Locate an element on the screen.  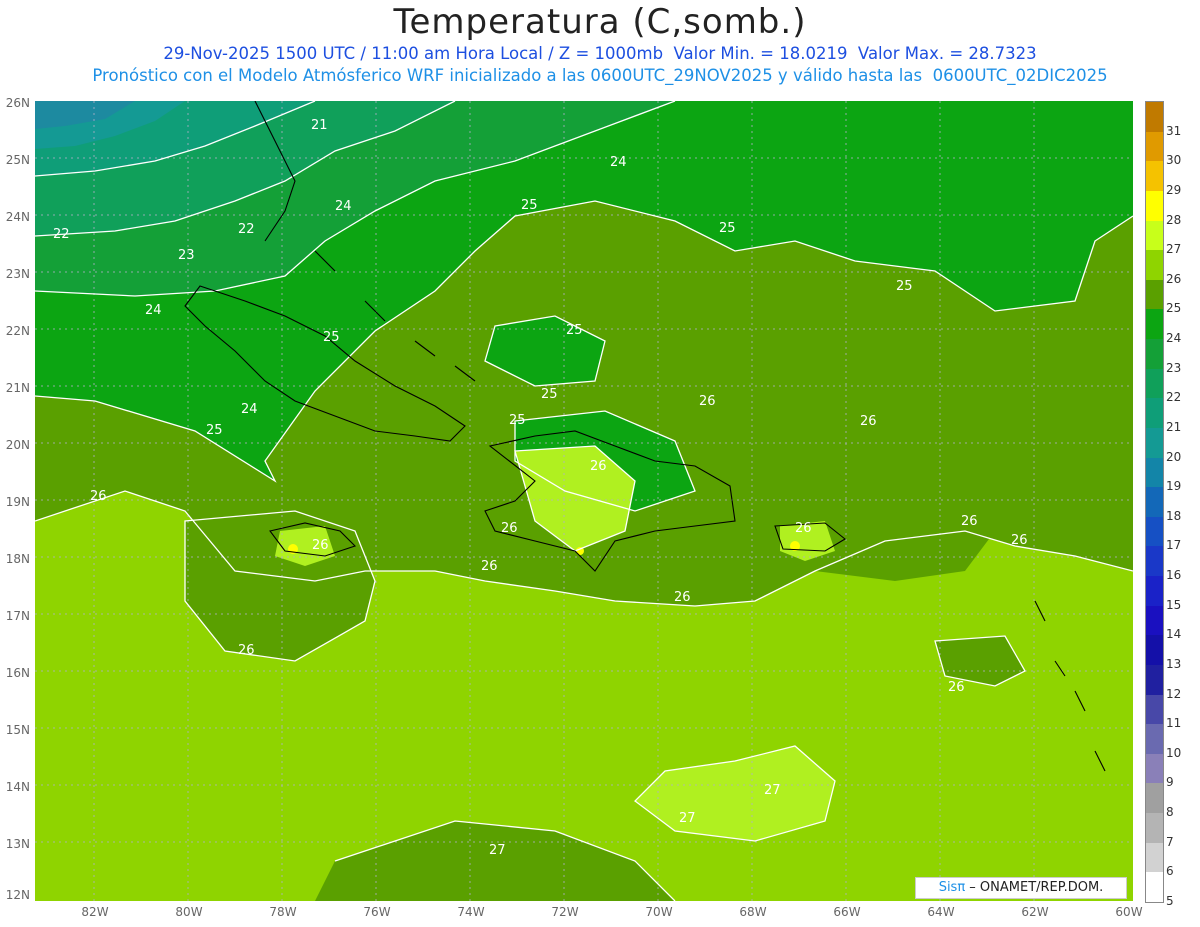
contour-label: 23 is located at coordinates (186, 255).